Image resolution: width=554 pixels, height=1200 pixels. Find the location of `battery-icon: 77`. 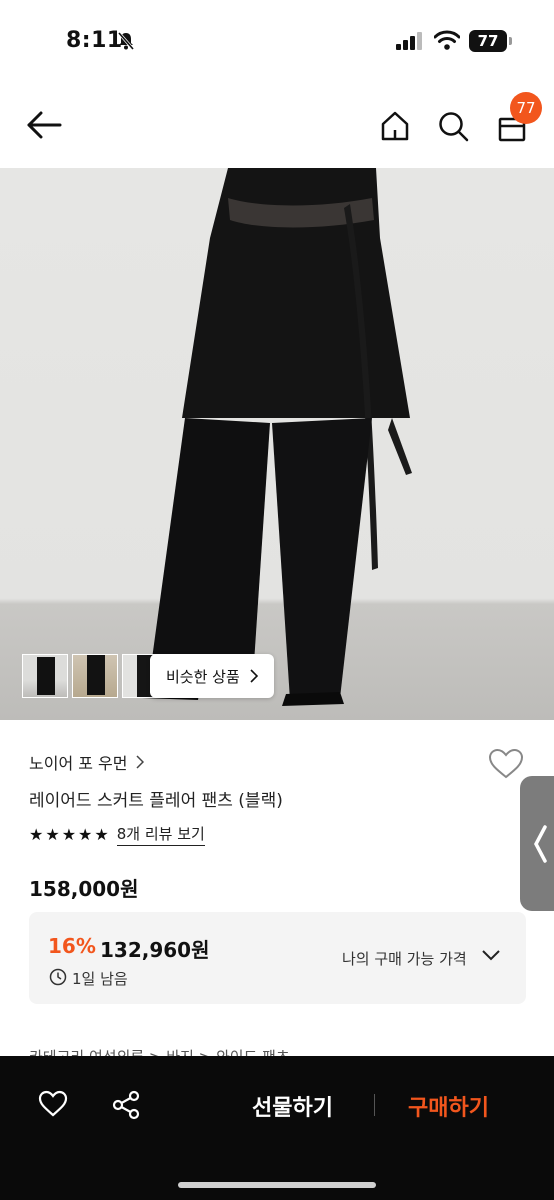

battery-icon: 77 is located at coordinates (488, 41).